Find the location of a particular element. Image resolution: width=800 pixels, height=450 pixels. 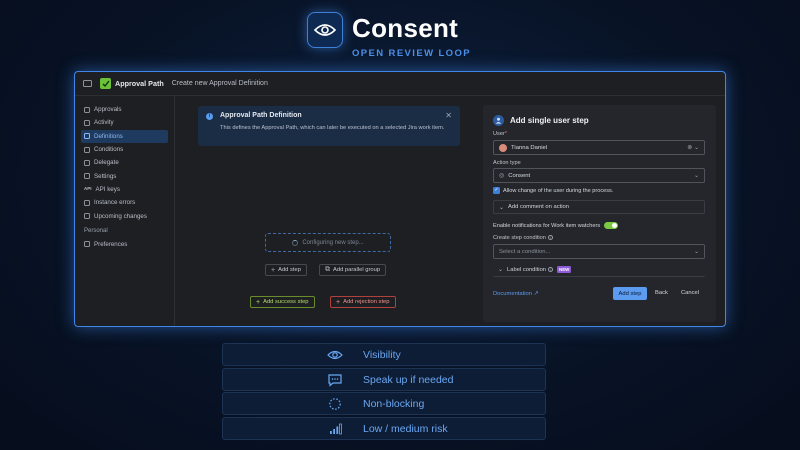

app-logo-icon is located at coordinates (105, 83).